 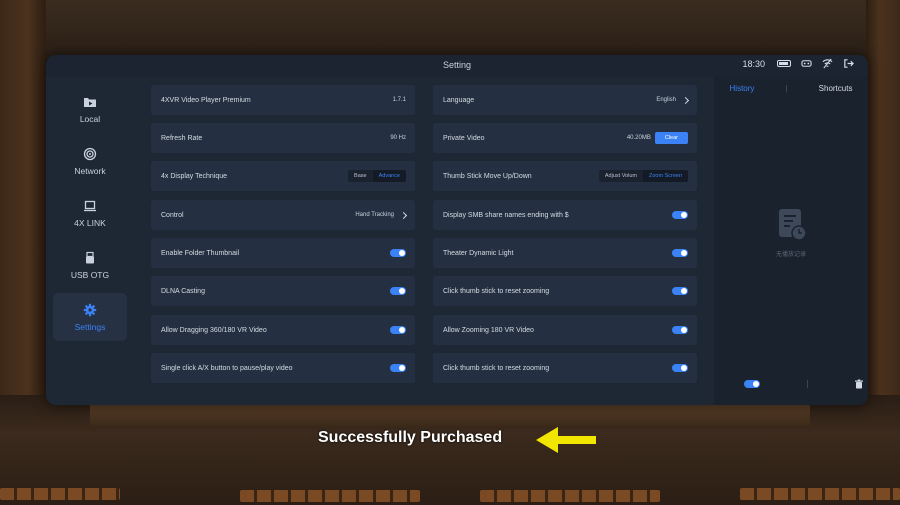 I want to click on setting-language: Language English, so click(x=565, y=100).